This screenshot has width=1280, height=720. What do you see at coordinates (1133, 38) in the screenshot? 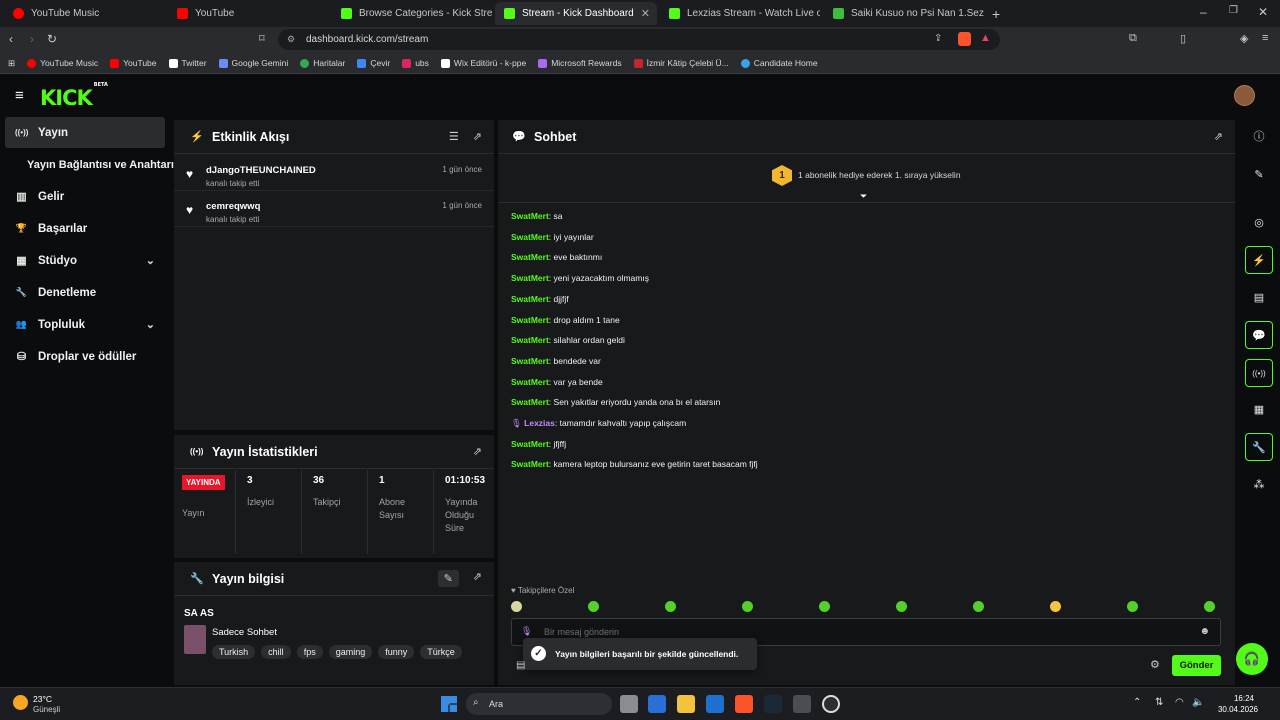
I see `extensions-icon: ⧉` at bounding box center [1133, 38].